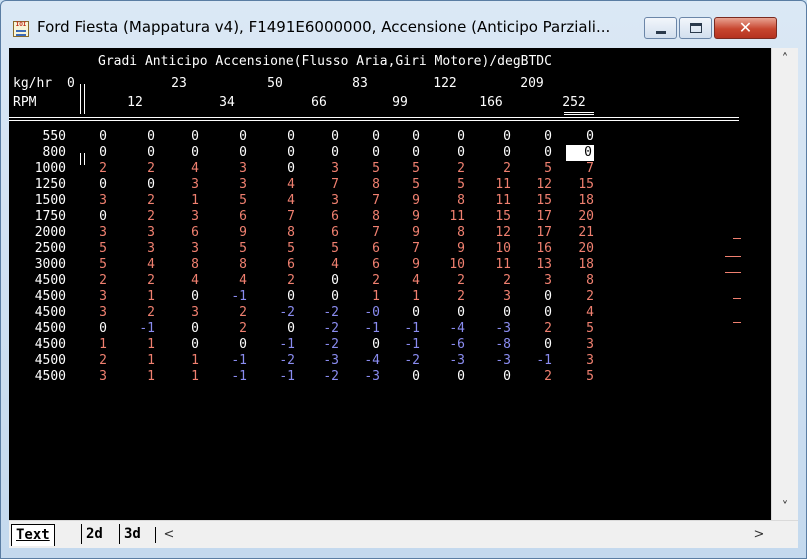 This screenshot has width=807, height=559. What do you see at coordinates (491, 217) in the screenshot?
I see `table-cell: 15` at bounding box center [491, 217].